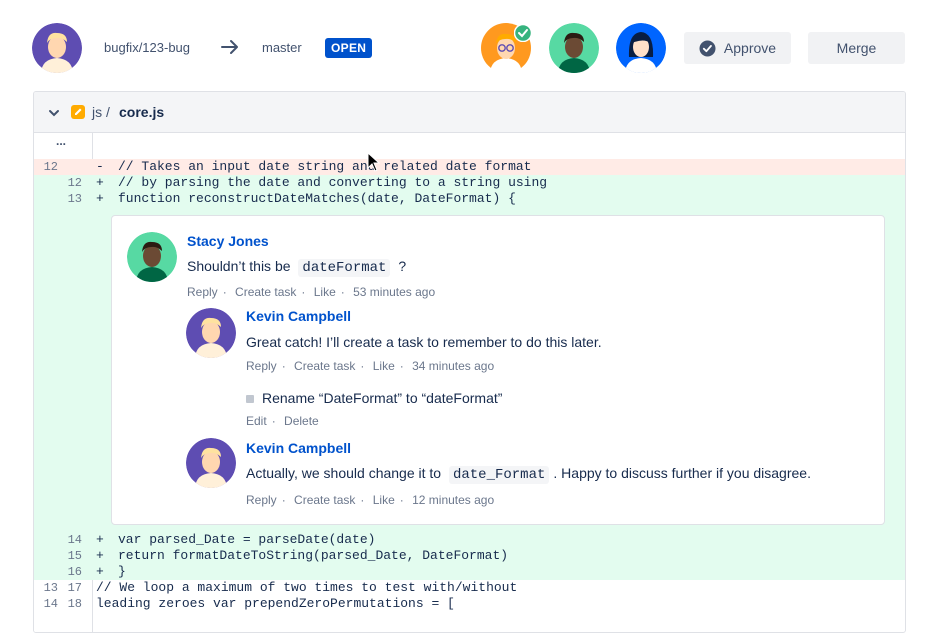 This screenshot has height=633, width=935. What do you see at coordinates (74, 556) in the screenshot?
I see `new-line-number: 15` at bounding box center [74, 556].